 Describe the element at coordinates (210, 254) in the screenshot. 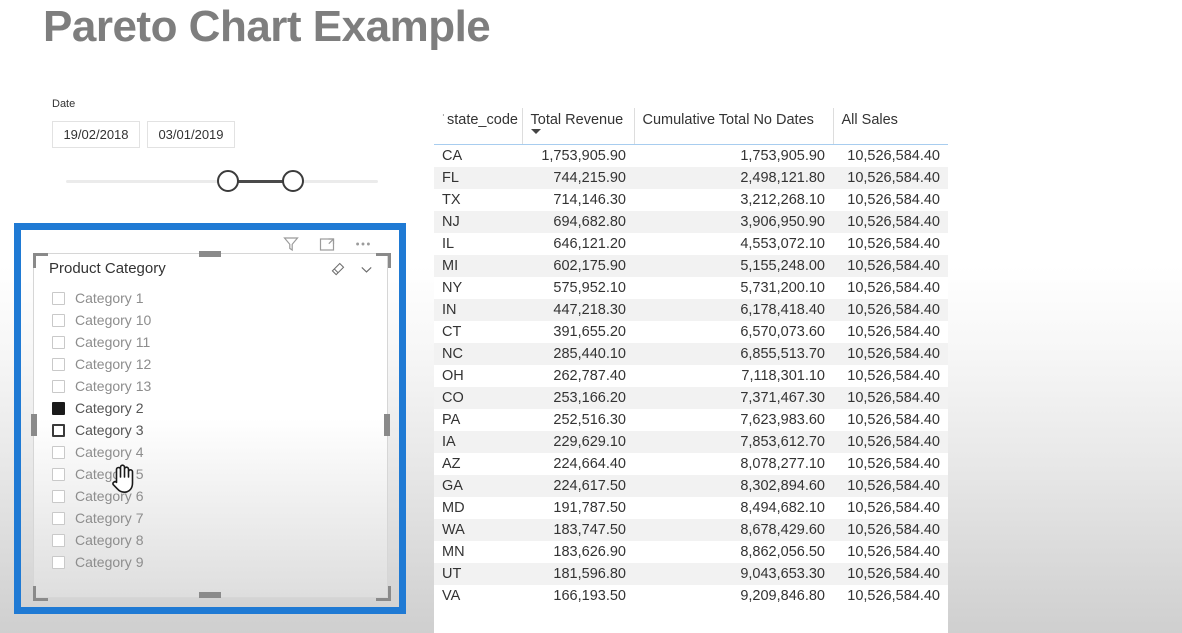

I see `resize-handle-top` at that location.